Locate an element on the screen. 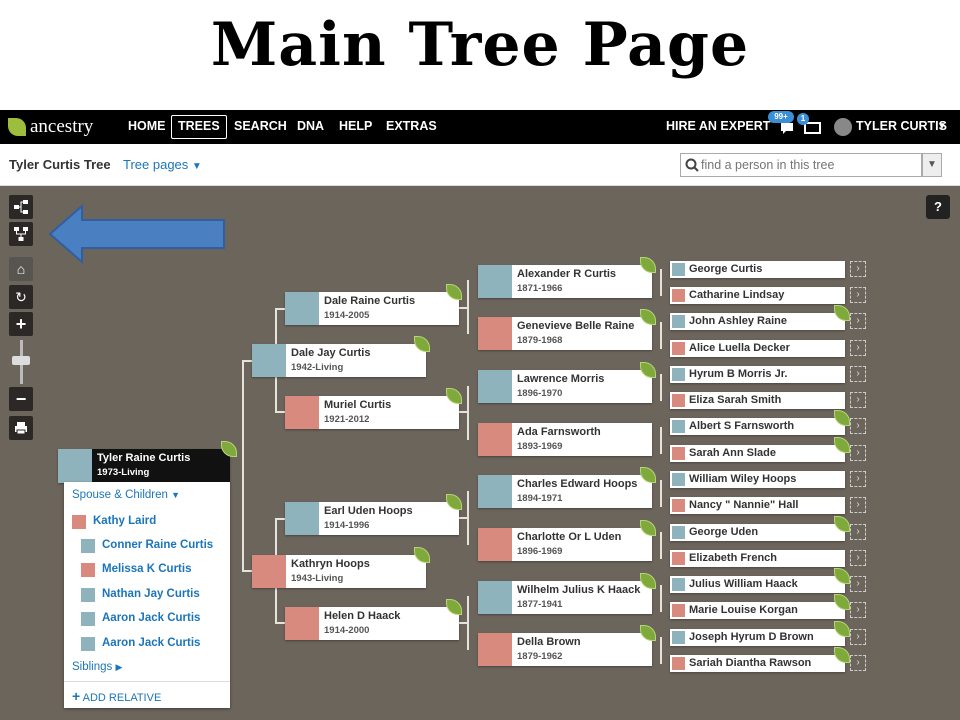  ancestry-logo: ancestry is located at coordinates (50, 127).